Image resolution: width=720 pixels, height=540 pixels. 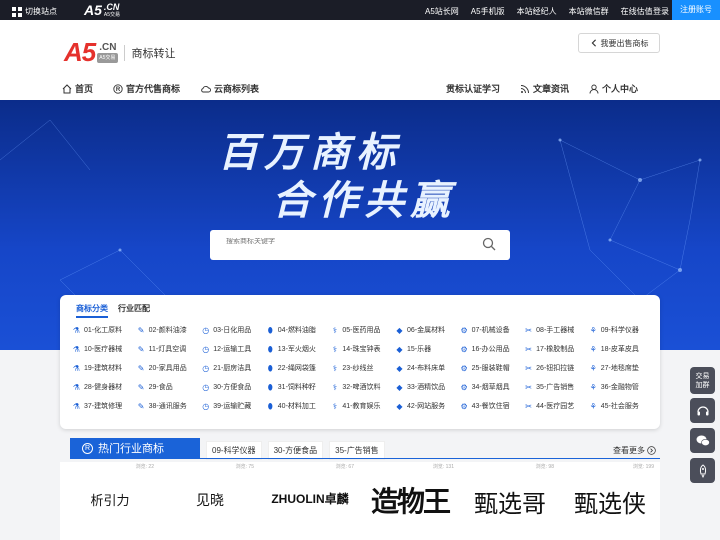 What do you see at coordinates (233, 368) in the screenshot?
I see `category-item: ◷ 21-厨房洁具` at bounding box center [233, 368].